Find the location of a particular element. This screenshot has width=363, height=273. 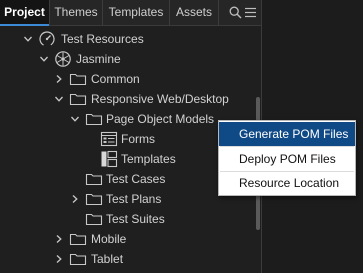

gauge-icon is located at coordinates (47, 39).